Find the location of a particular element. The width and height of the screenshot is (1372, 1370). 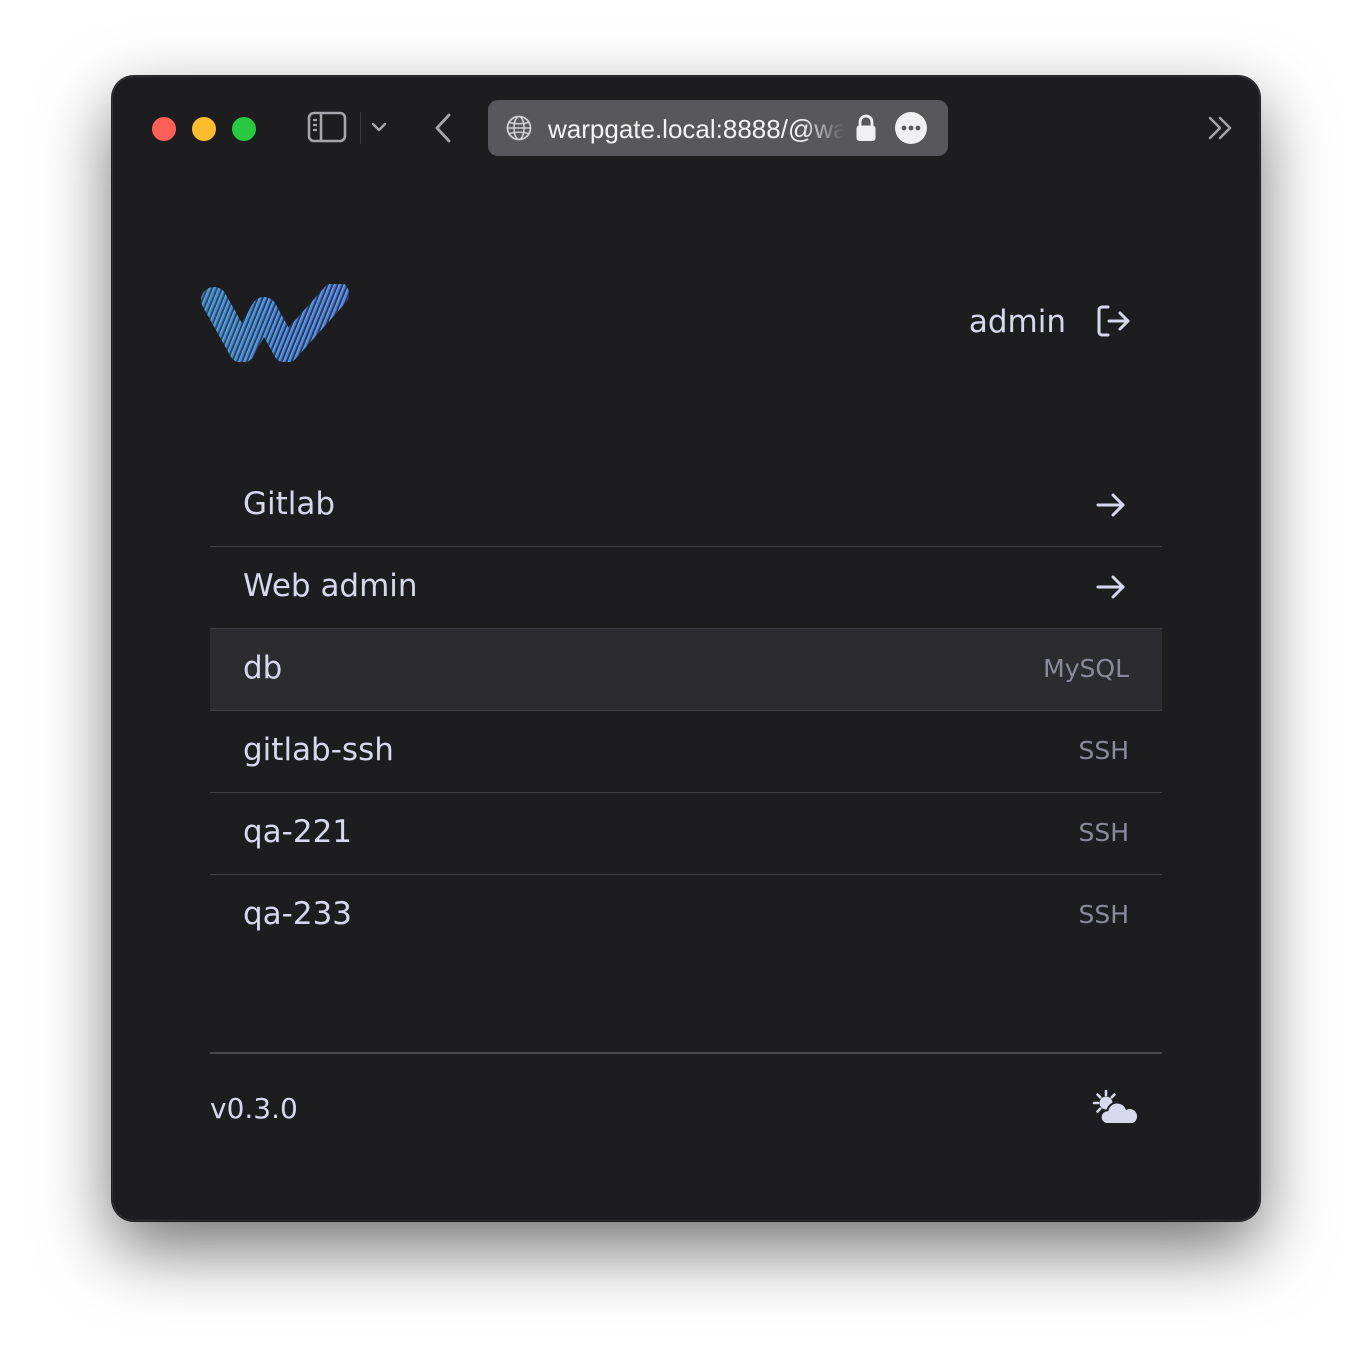

target-name: db is located at coordinates (263, 668).